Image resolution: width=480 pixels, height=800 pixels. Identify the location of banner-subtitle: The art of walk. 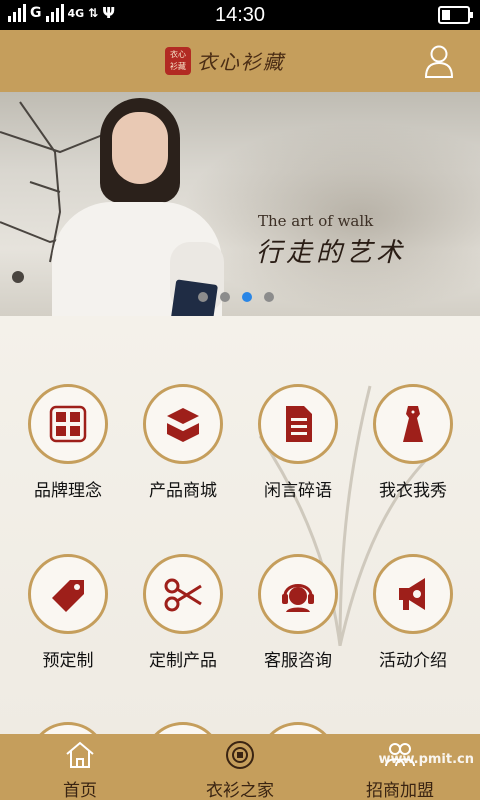
(316, 221).